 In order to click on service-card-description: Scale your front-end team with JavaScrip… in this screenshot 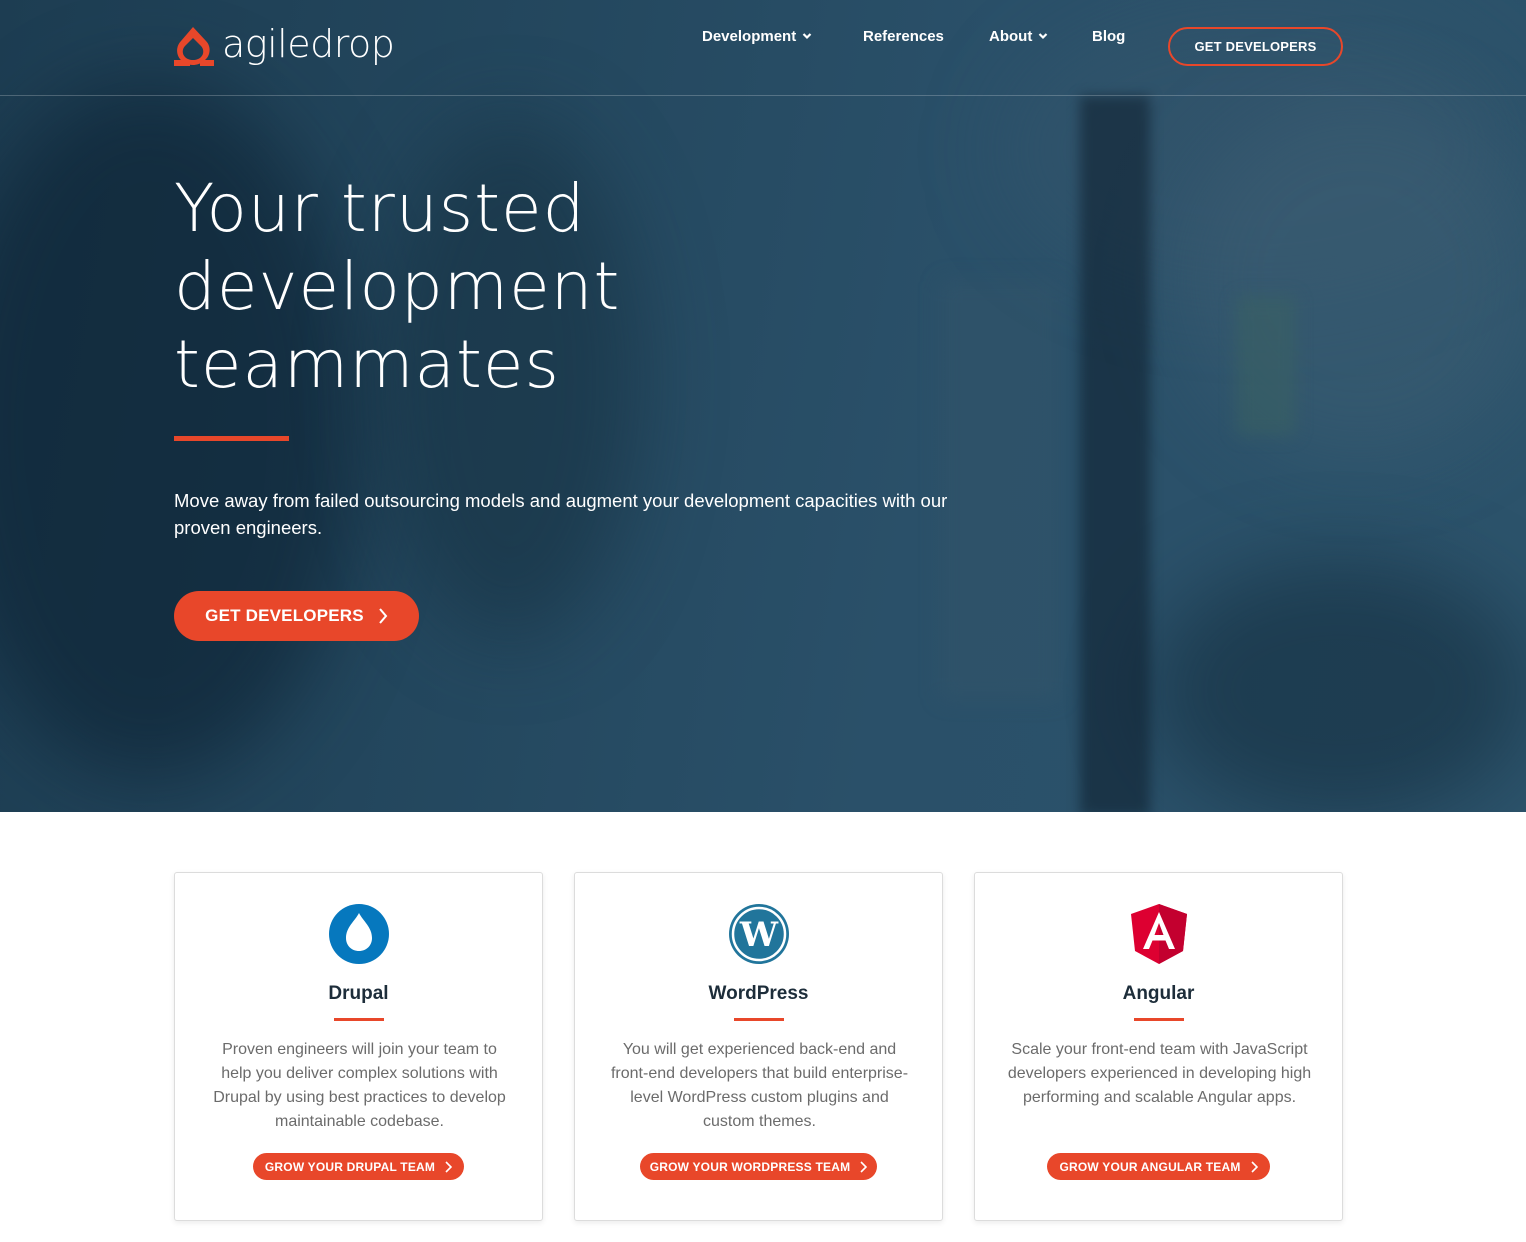, I will do `click(1159, 1073)`.